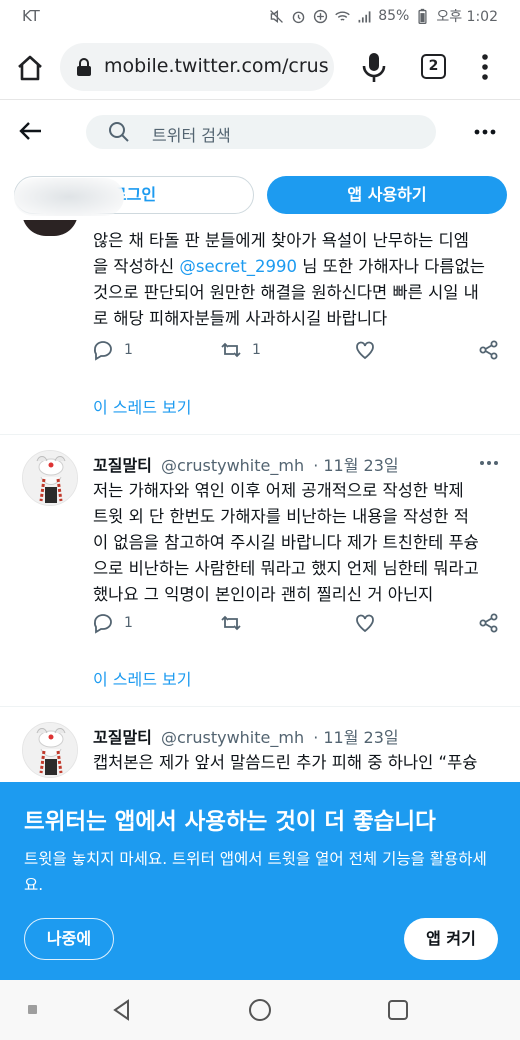 This screenshot has height=1040, width=520. Describe the element at coordinates (467, 17) in the screenshot. I see `clock: 오후 1:02` at that location.